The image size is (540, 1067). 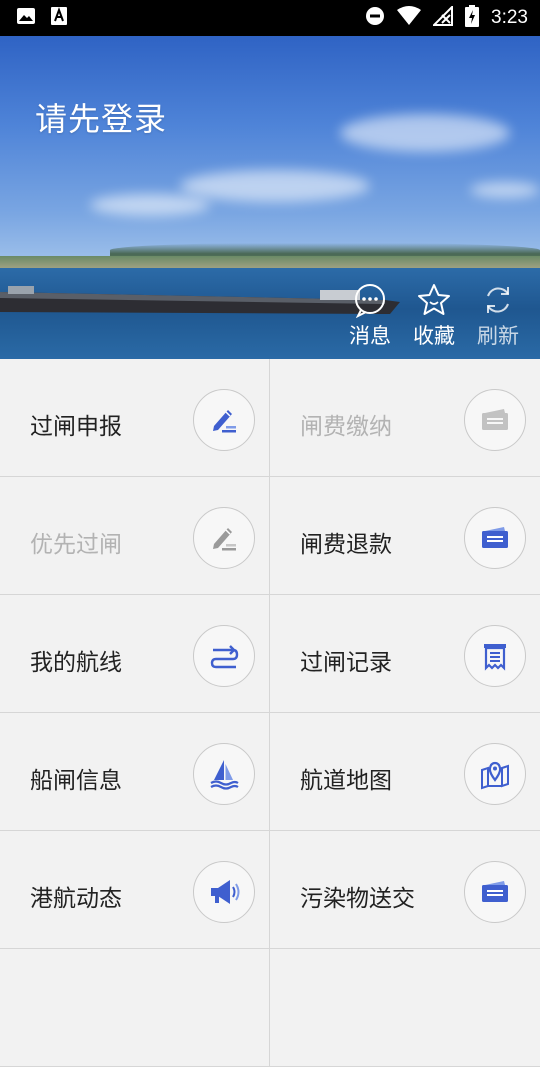 I want to click on menu-item-pollutant-delivery: 污染物送交, so click(x=405, y=890).